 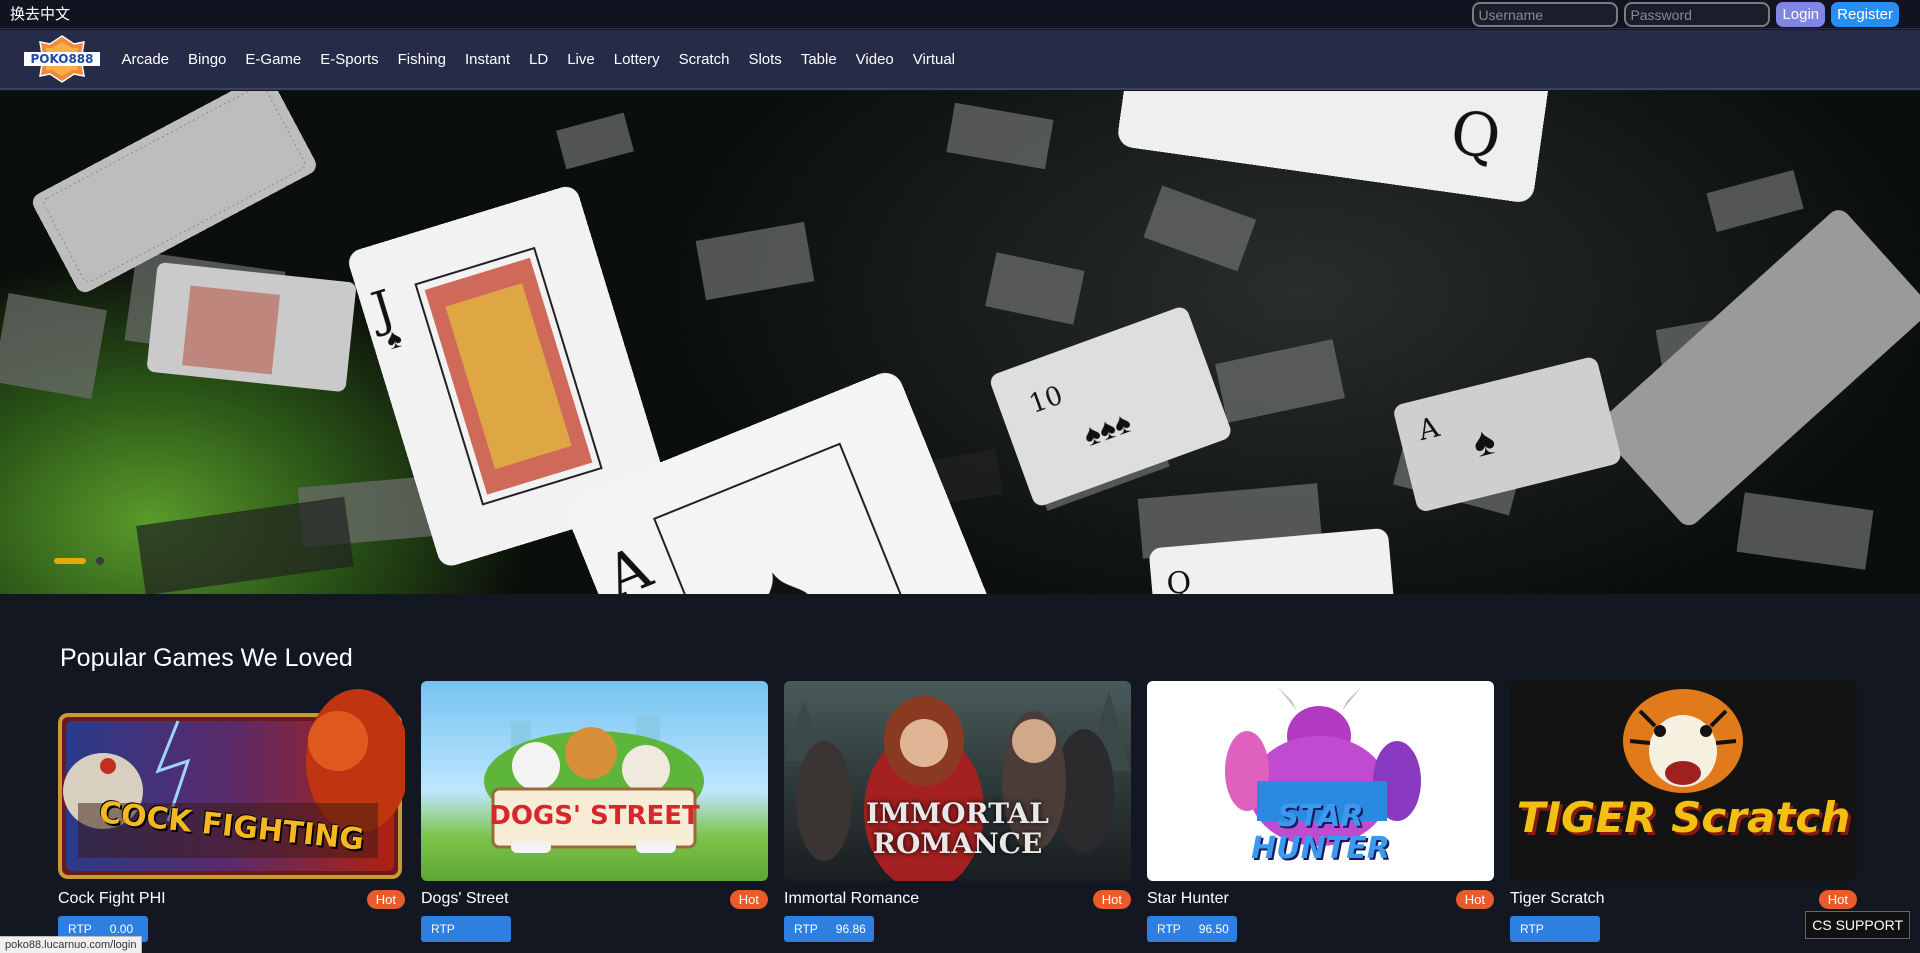 I want to click on game-thumbnail: IMMORTAL ROMANCE, so click(x=957, y=781).